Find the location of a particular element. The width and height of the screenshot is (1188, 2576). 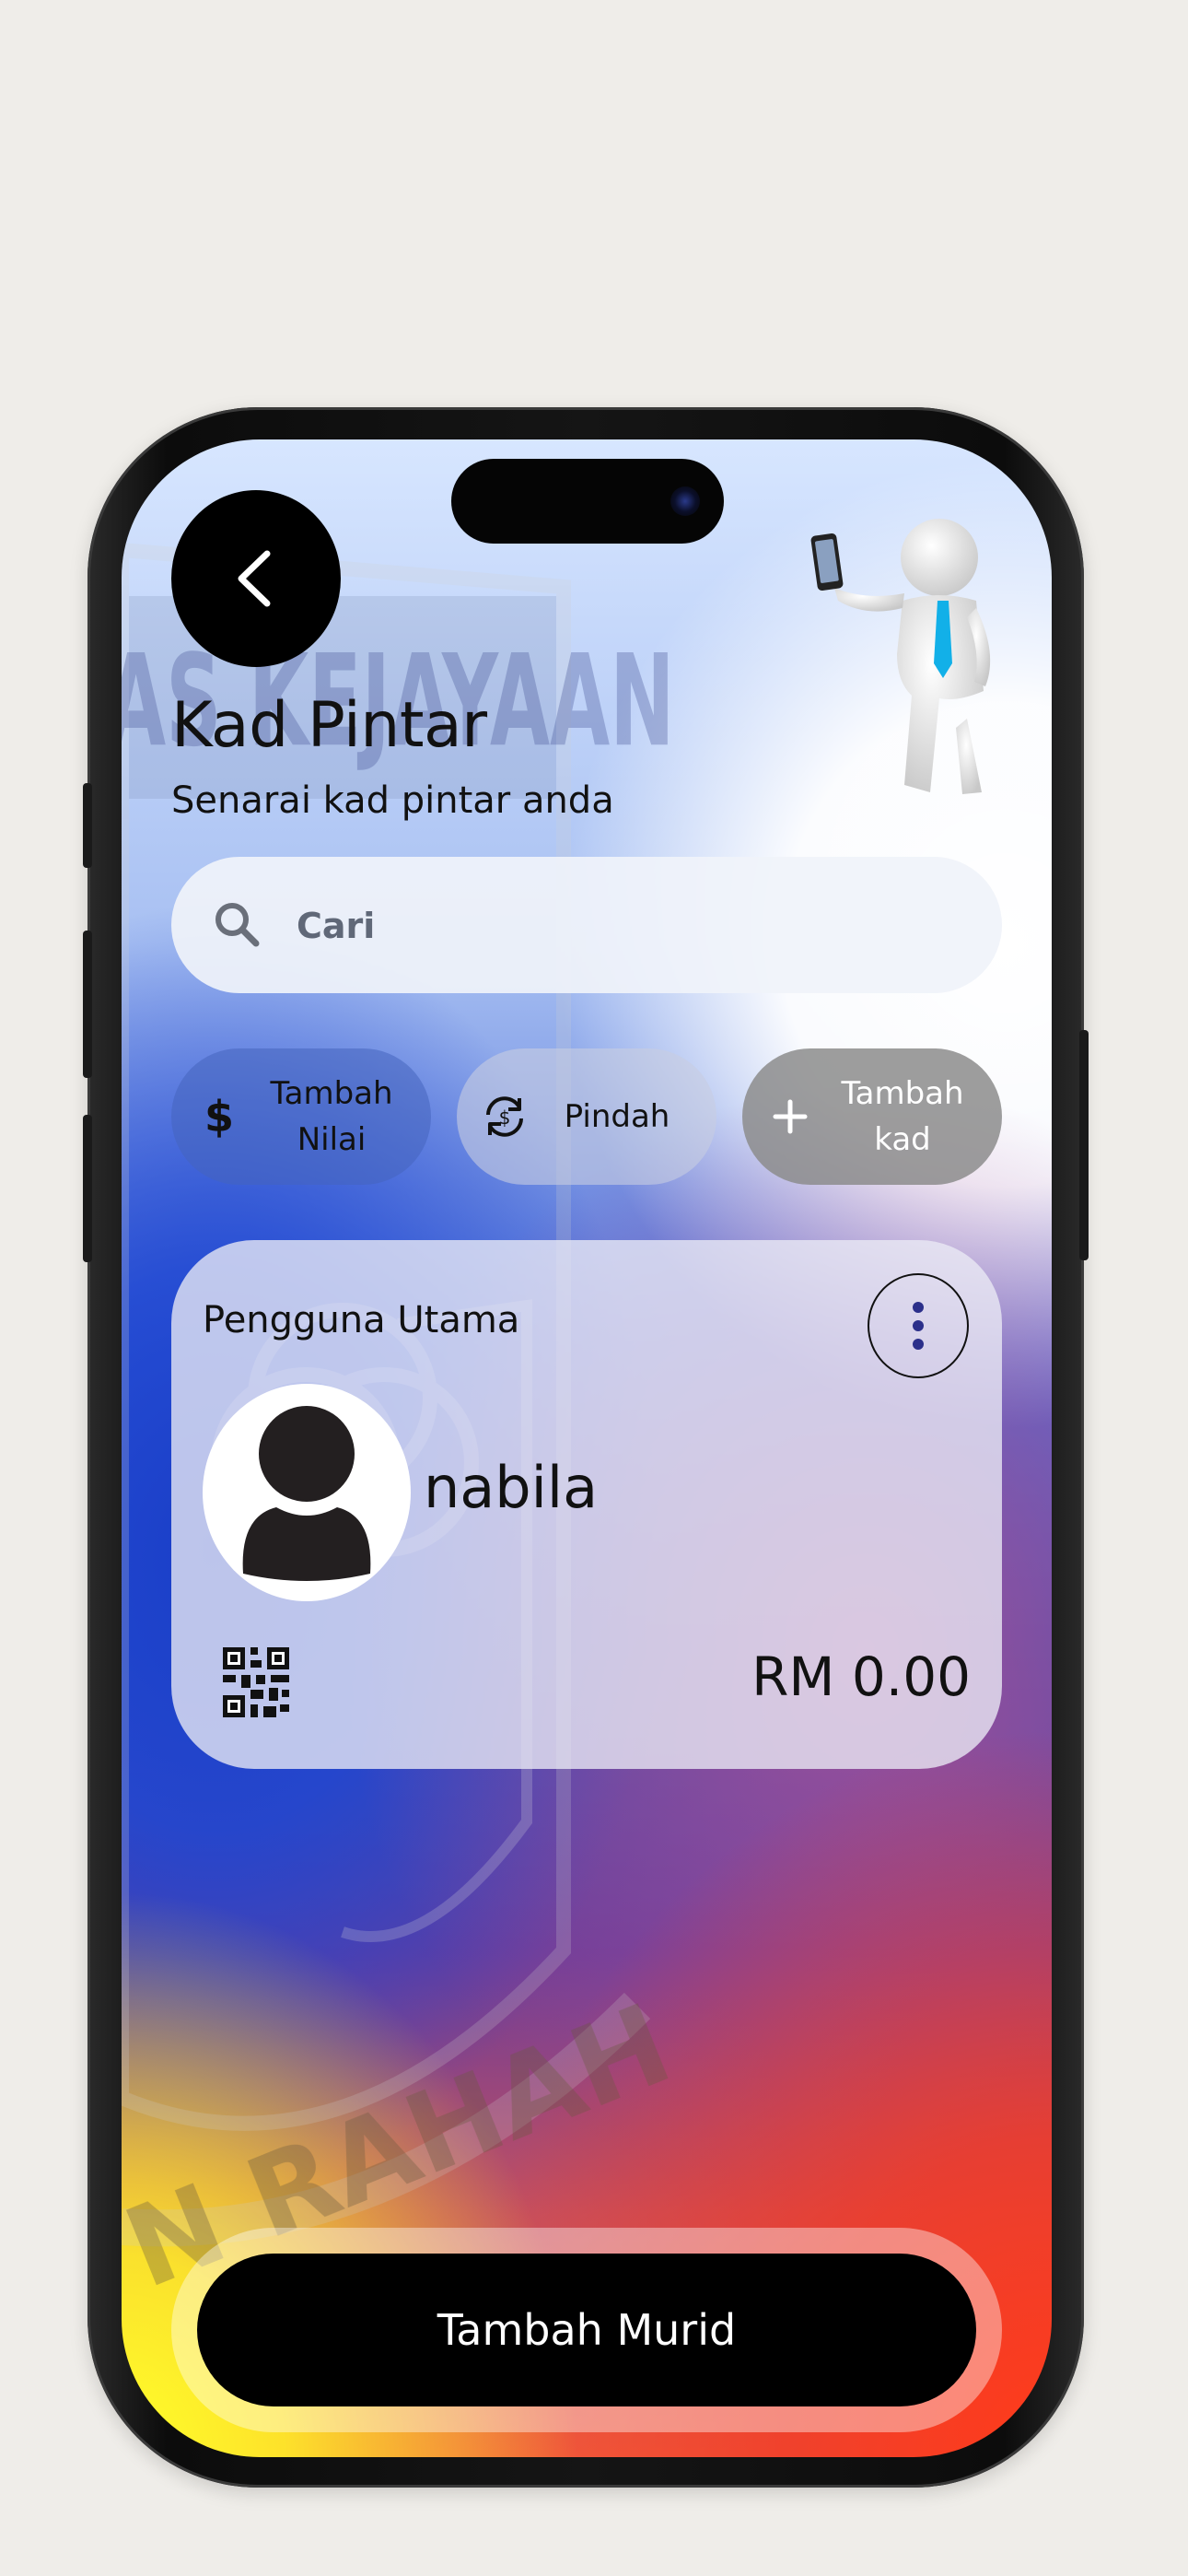

page-title: Kad Pintar is located at coordinates (329, 725).